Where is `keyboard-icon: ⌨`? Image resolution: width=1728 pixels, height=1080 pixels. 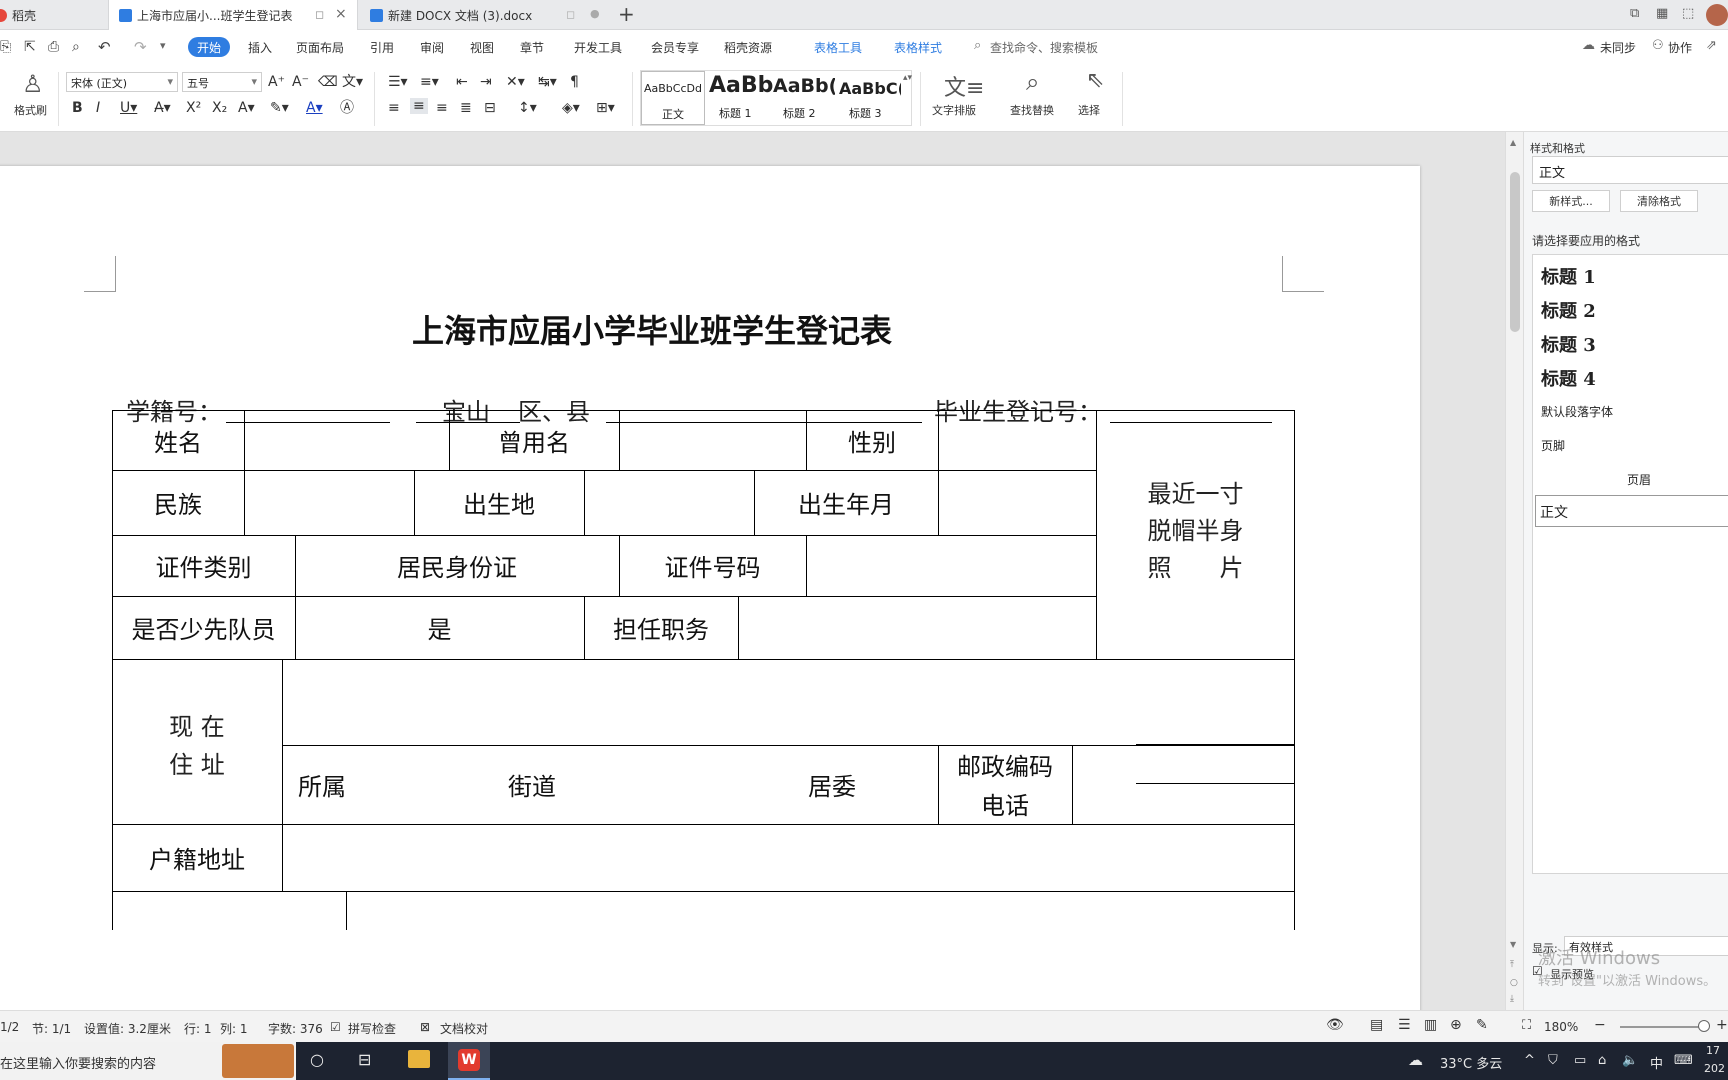
keyboard-icon: ⌨ is located at coordinates (1683, 1060).